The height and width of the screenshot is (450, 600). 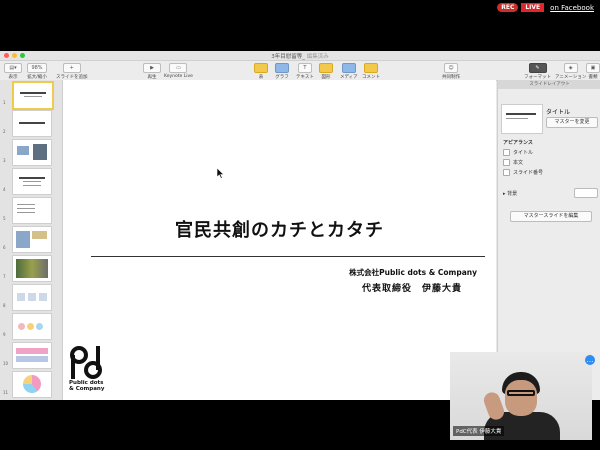 What do you see at coordinates (506, 152) in the screenshot?
I see `title-checkbox` at bounding box center [506, 152].